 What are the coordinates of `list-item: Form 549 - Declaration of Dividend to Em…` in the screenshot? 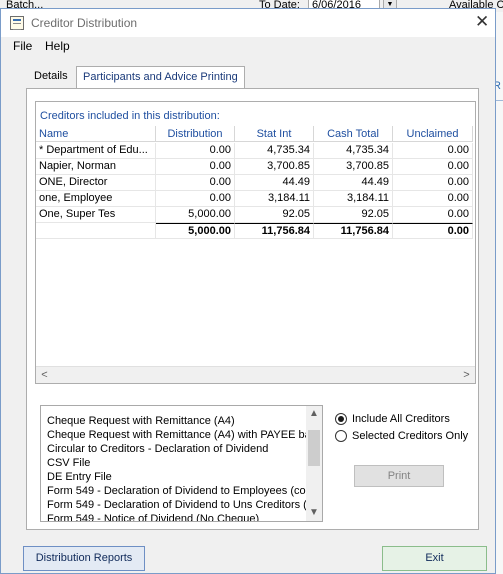 It's located at (177, 491).